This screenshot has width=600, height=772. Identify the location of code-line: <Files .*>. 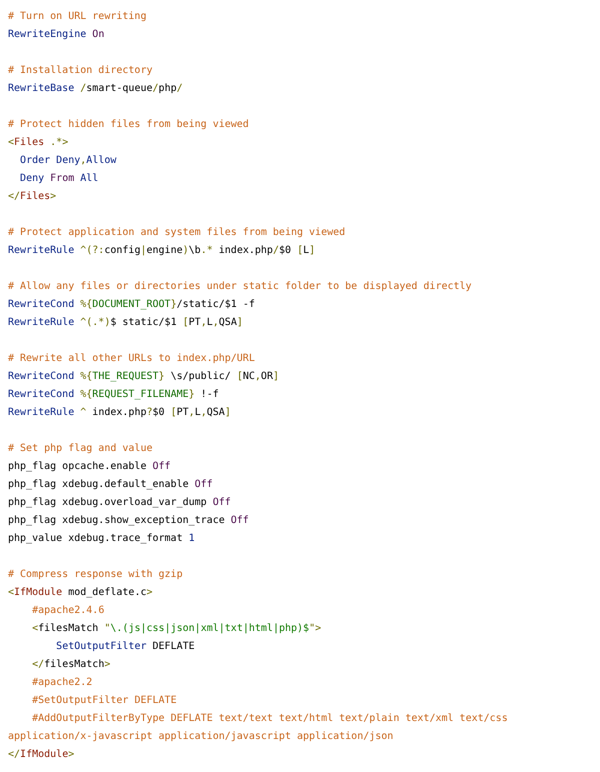
(39, 143).